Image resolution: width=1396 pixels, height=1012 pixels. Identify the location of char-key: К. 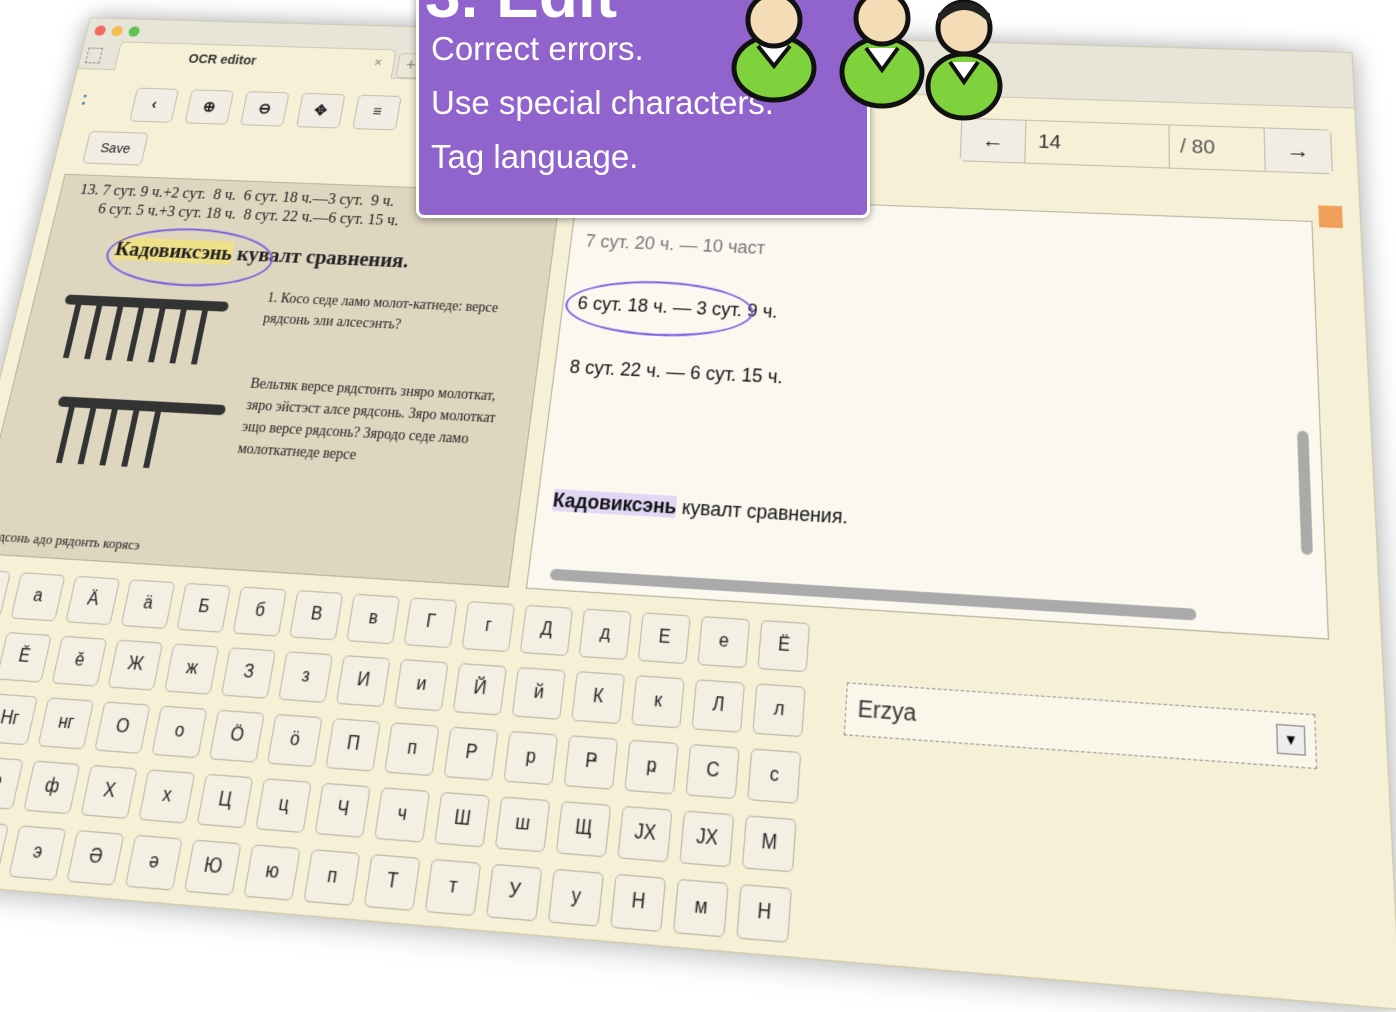
(598, 697).